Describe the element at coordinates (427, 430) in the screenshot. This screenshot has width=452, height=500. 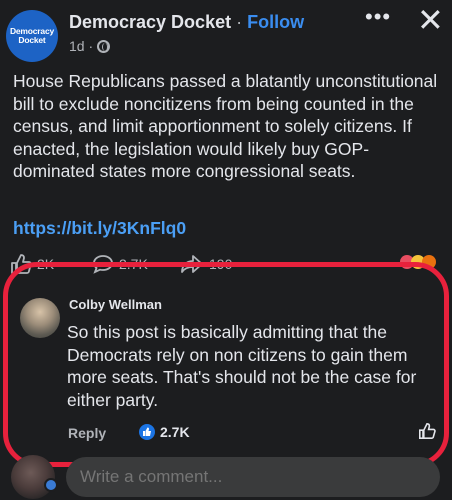
I see `thumbs-up-icon` at that location.